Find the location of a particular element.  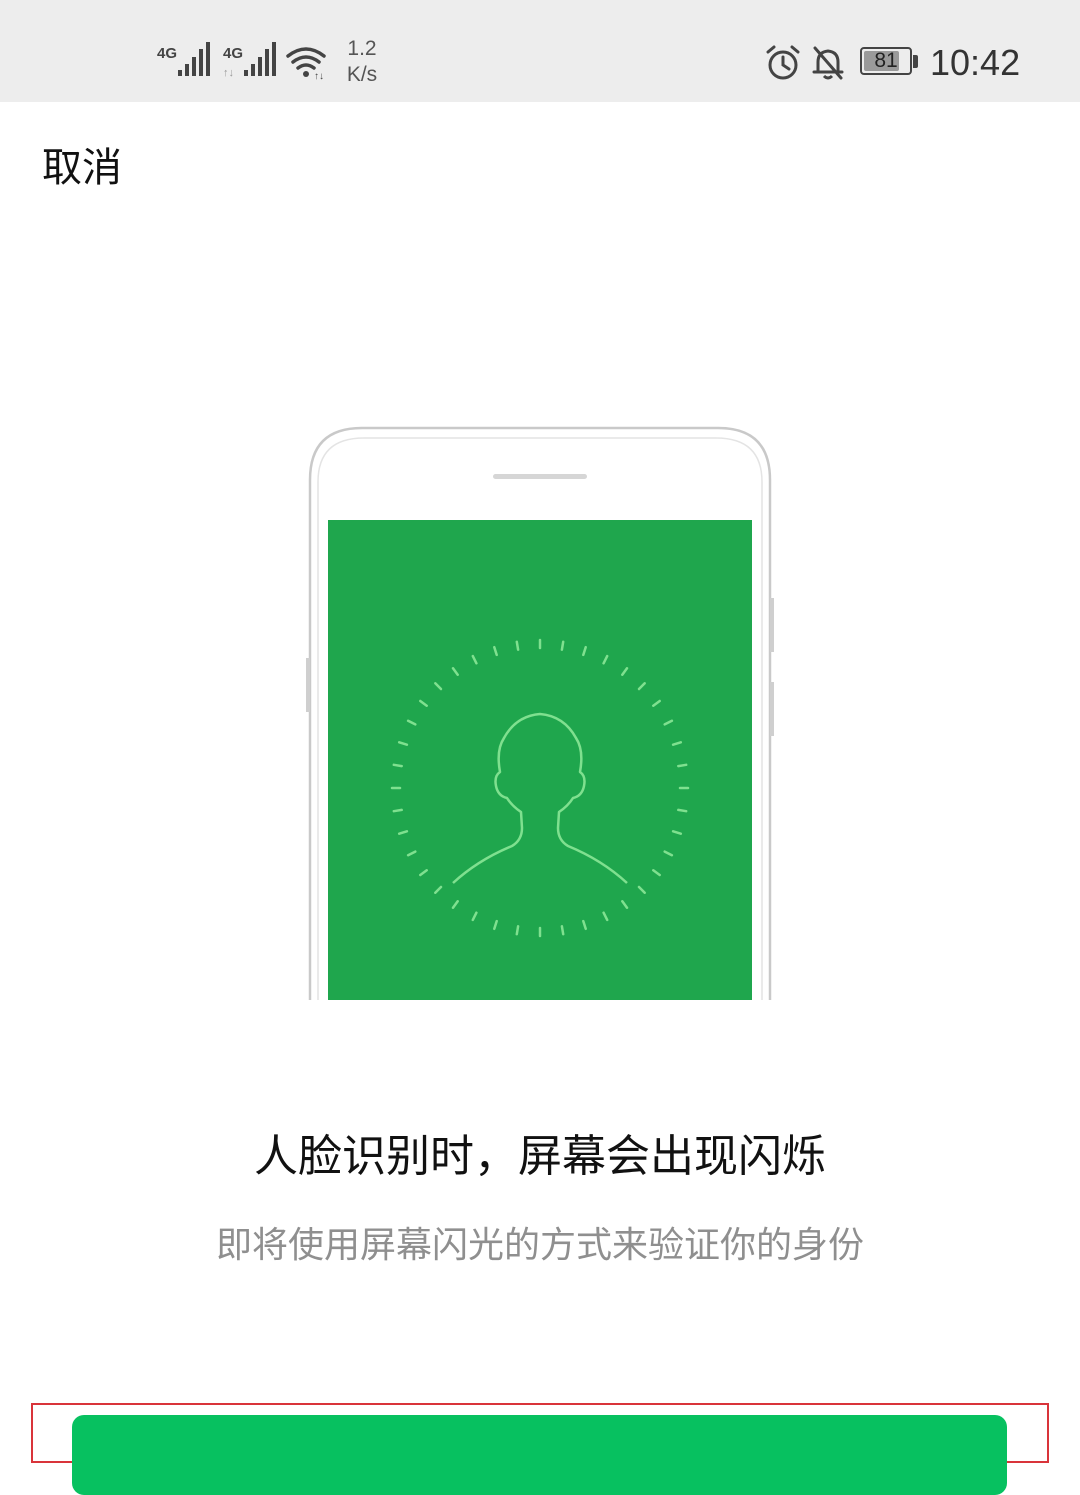

wifi-icon: ↑↓ is located at coordinates (306, 64).